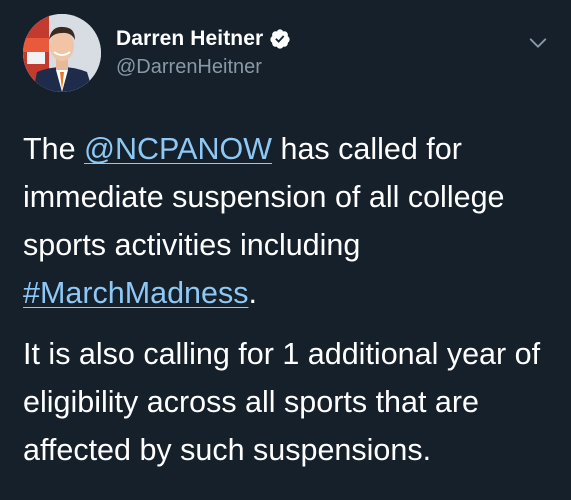  I want to click on author-name-row: Darren Heitner, so click(203, 39).